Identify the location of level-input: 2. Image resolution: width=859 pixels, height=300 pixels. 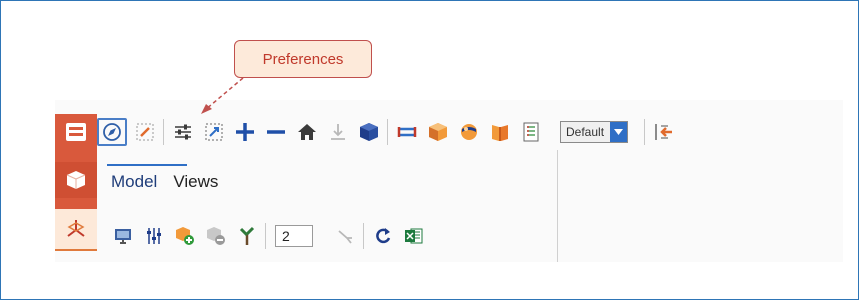
(294, 236).